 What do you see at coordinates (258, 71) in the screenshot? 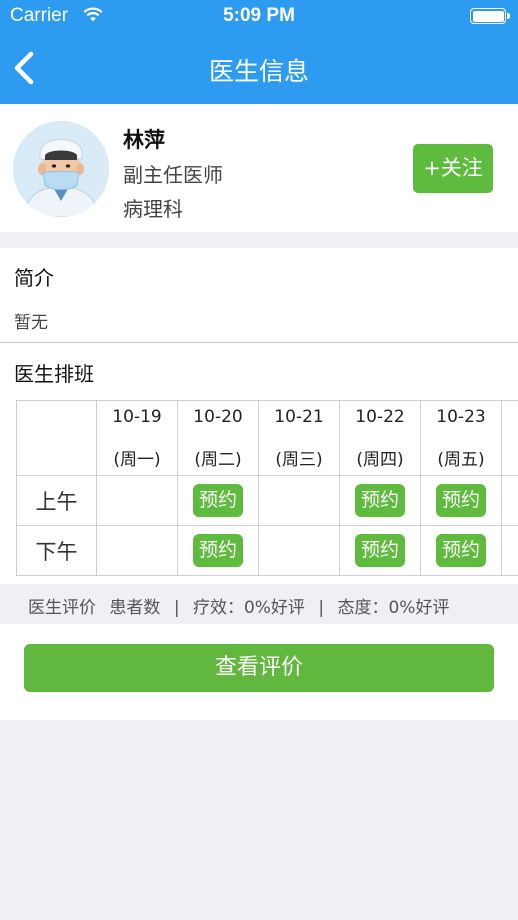
I see `page-title: 医生信息` at bounding box center [258, 71].